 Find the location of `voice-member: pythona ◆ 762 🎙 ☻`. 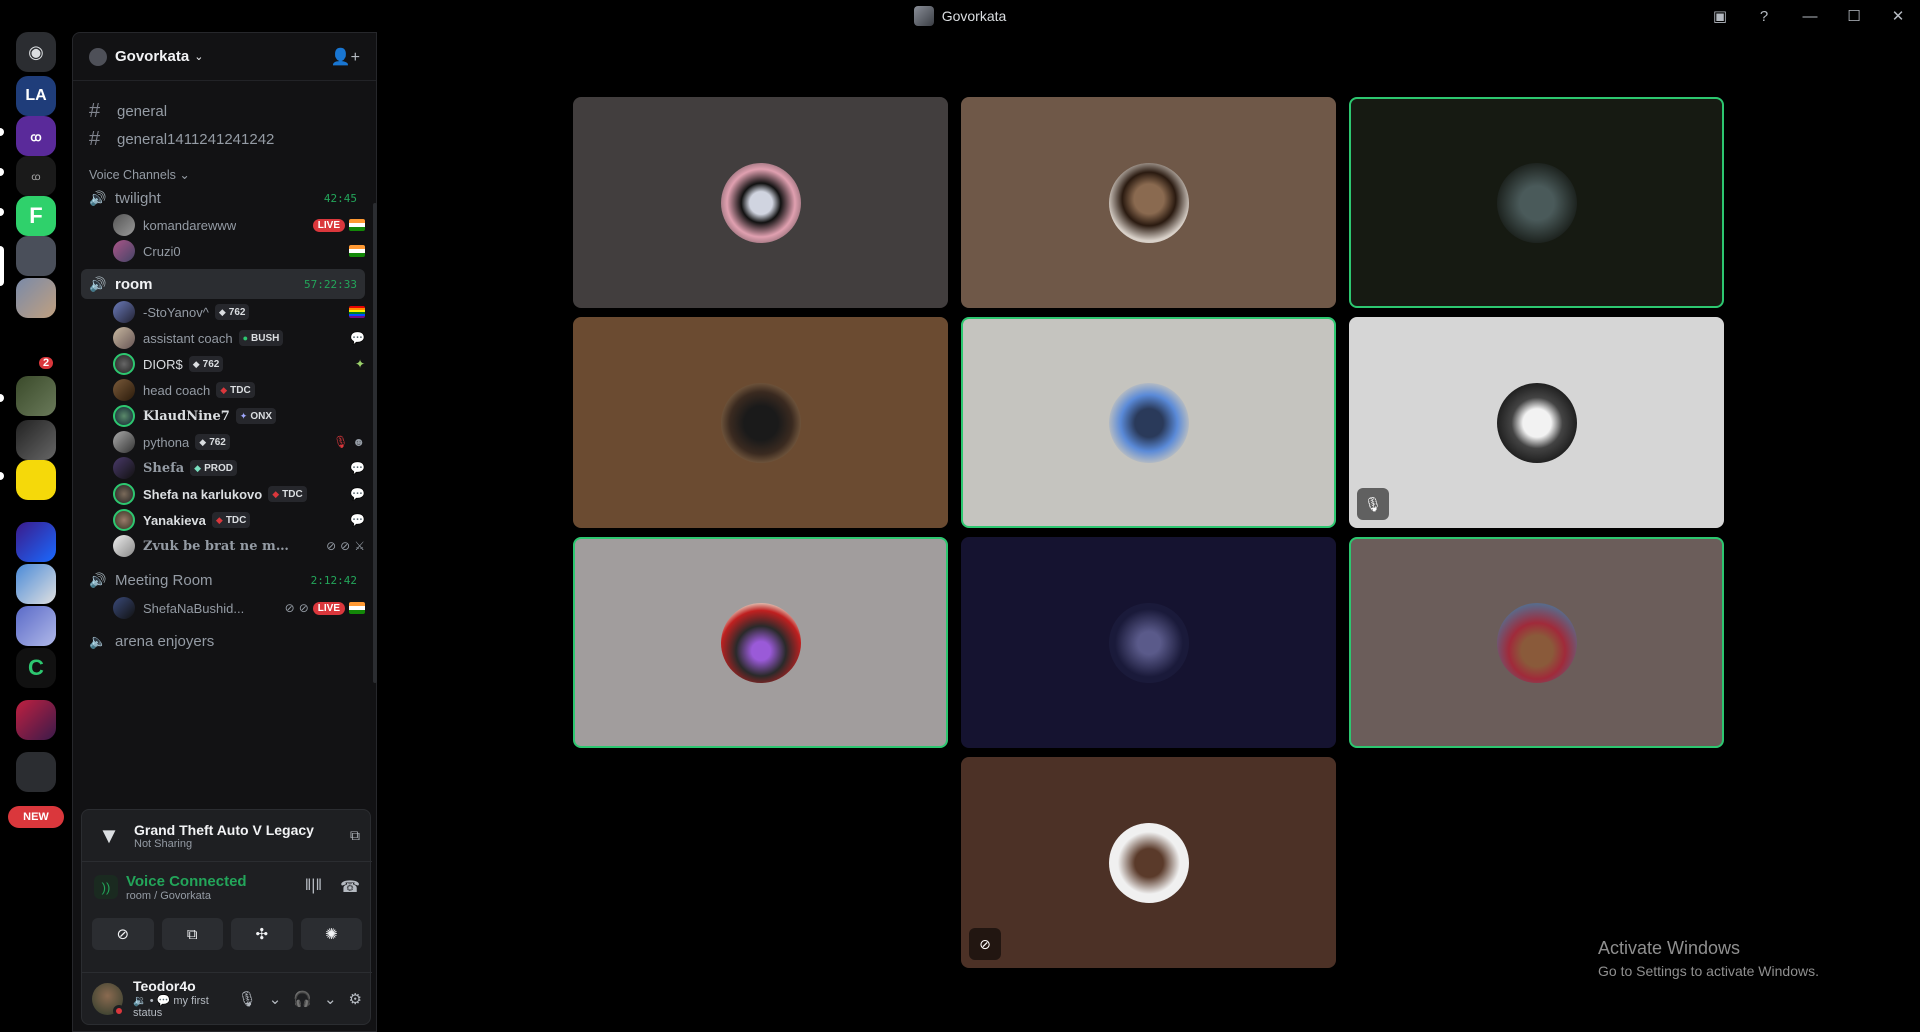

voice-member: pythona ◆ 762 🎙 ☻ is located at coordinates (239, 442).